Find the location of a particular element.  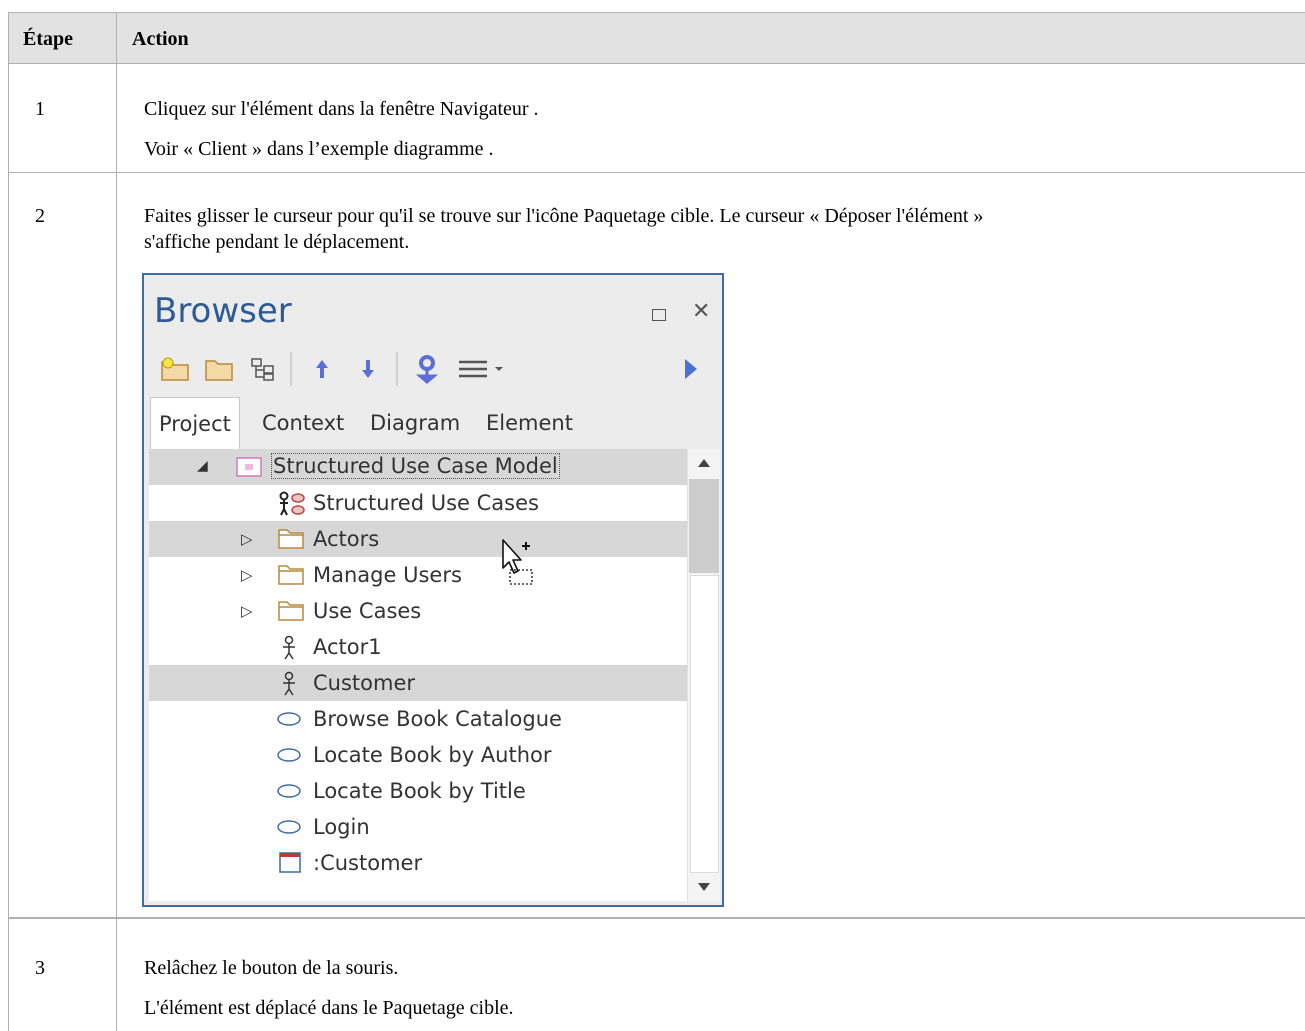

tree-item-actors: ▷ Actors is located at coordinates (418, 539).